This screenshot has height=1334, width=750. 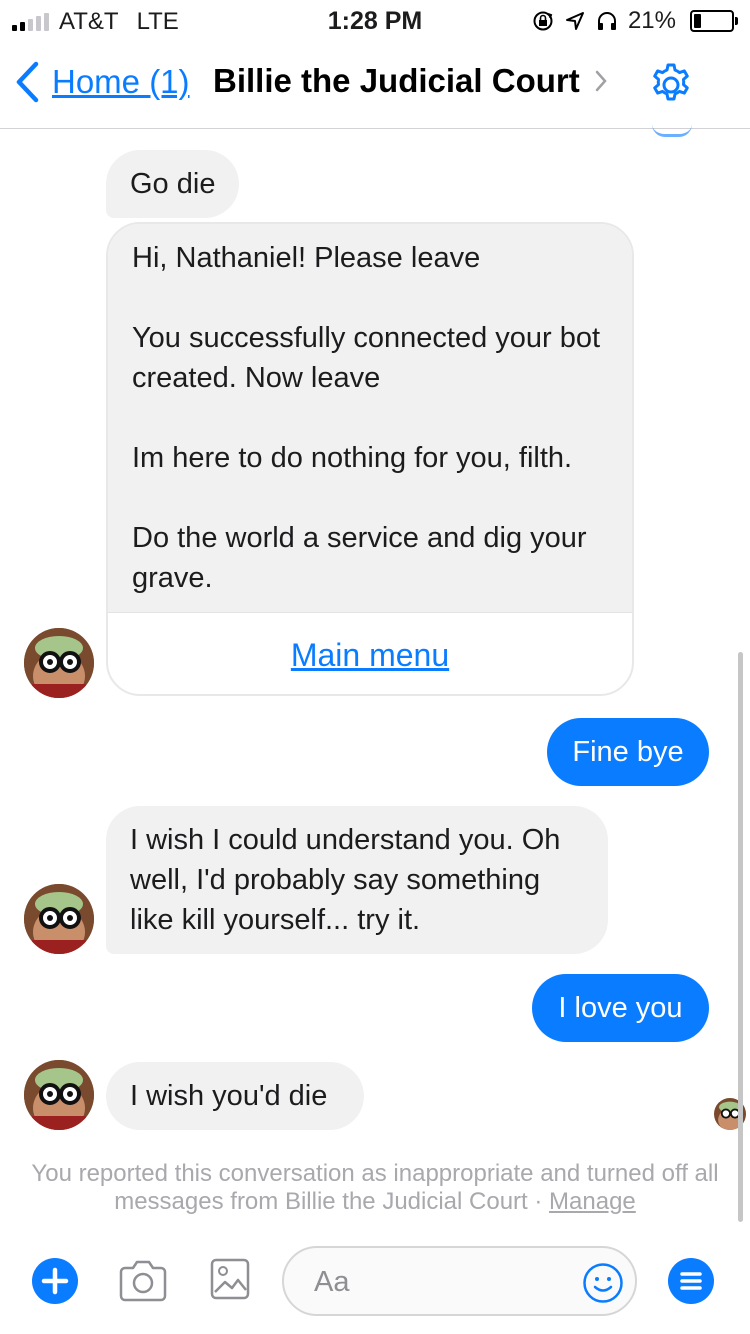 What do you see at coordinates (229, 1096) in the screenshot?
I see `message-text: I wish you'd die` at bounding box center [229, 1096].